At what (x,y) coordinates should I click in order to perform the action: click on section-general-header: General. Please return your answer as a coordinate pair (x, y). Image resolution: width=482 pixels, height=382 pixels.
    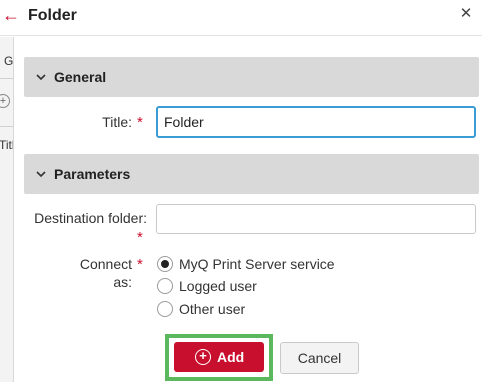
    Looking at the image, I should click on (251, 77).